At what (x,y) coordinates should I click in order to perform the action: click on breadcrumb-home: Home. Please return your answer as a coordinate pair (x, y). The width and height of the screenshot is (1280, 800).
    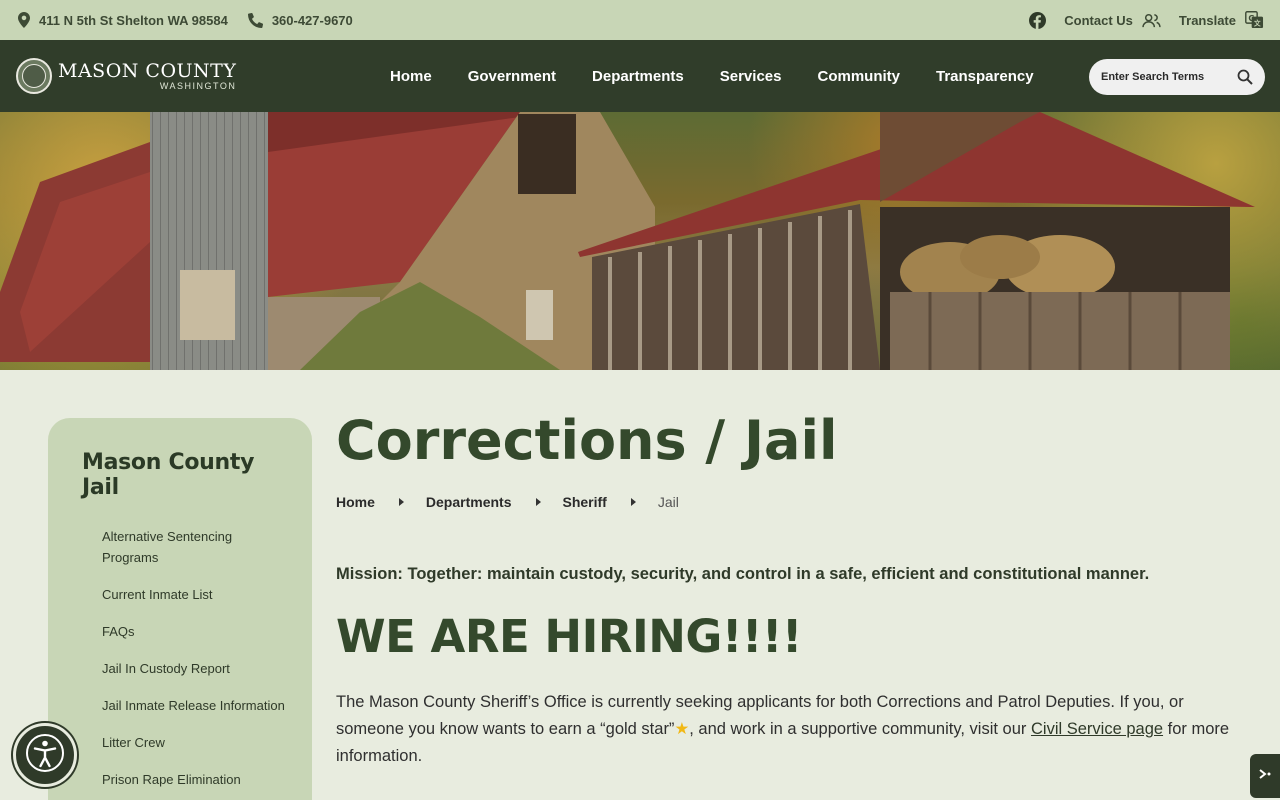
    Looking at the image, I should click on (355, 502).